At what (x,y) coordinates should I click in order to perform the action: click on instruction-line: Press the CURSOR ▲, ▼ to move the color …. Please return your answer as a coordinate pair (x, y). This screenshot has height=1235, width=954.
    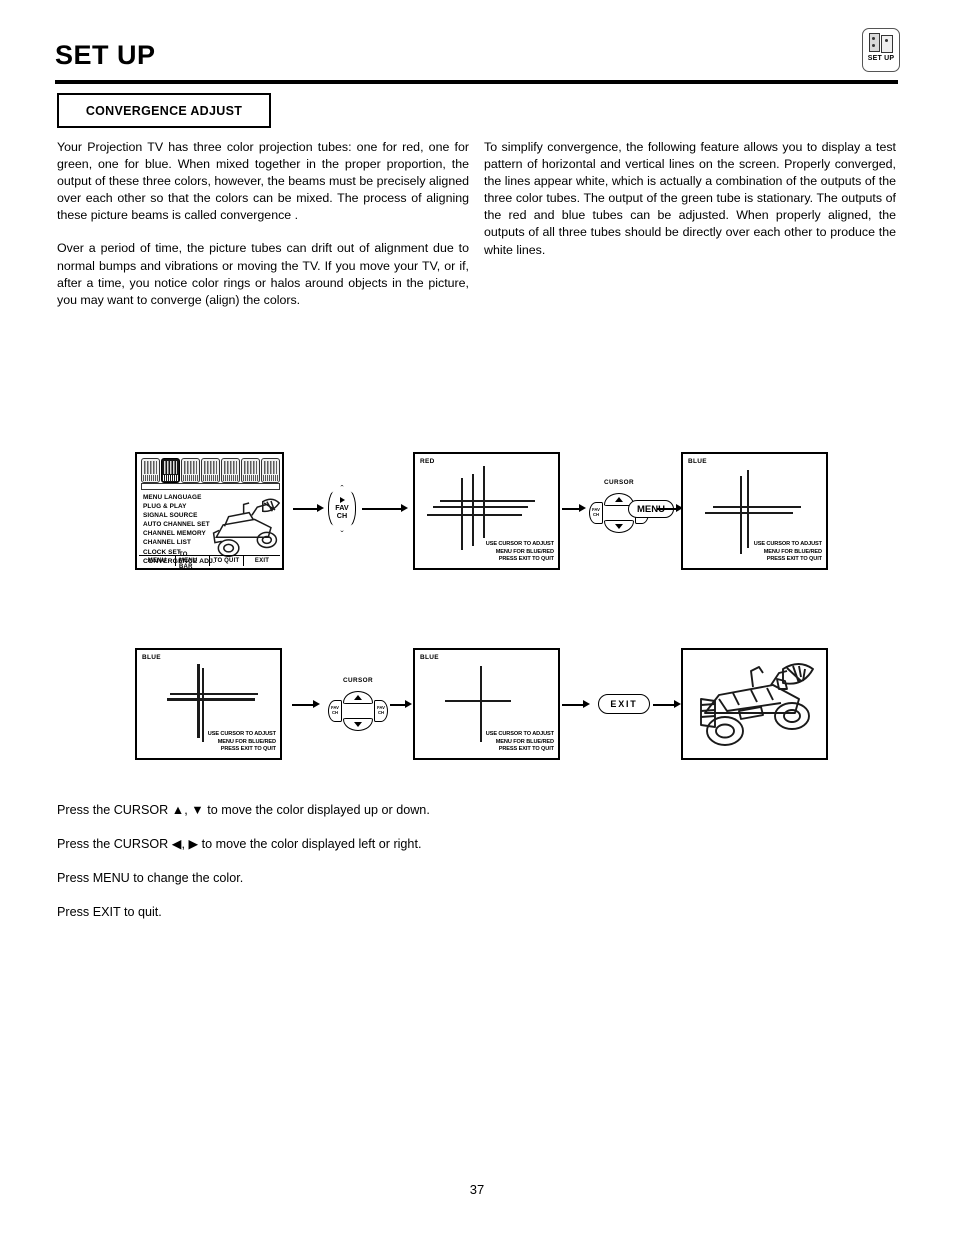
    Looking at the image, I should click on (243, 810).